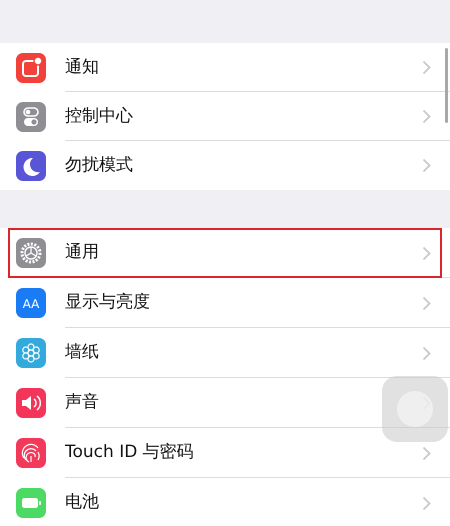 The width and height of the screenshot is (450, 526). Describe the element at coordinates (31, 503) in the screenshot. I see `battery-icon` at that location.